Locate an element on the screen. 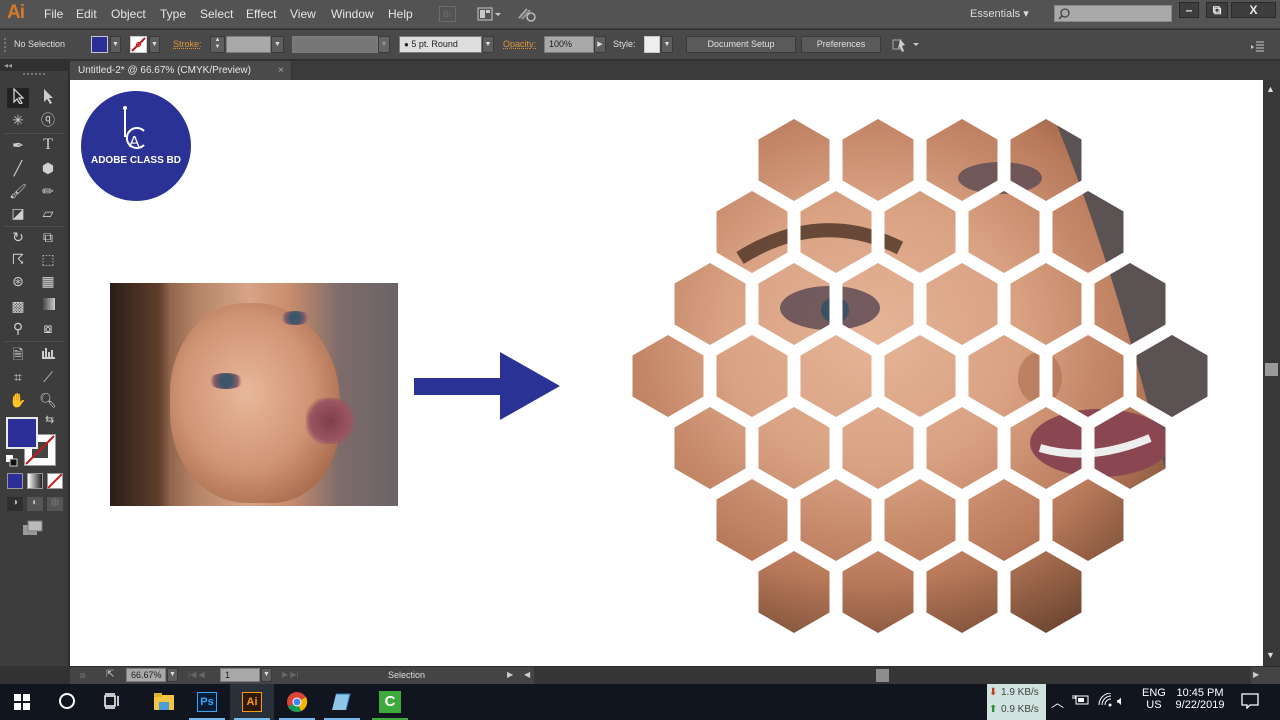 The image size is (1280, 720). workspace-switcher: Essentials ▾ is located at coordinates (999, 13).